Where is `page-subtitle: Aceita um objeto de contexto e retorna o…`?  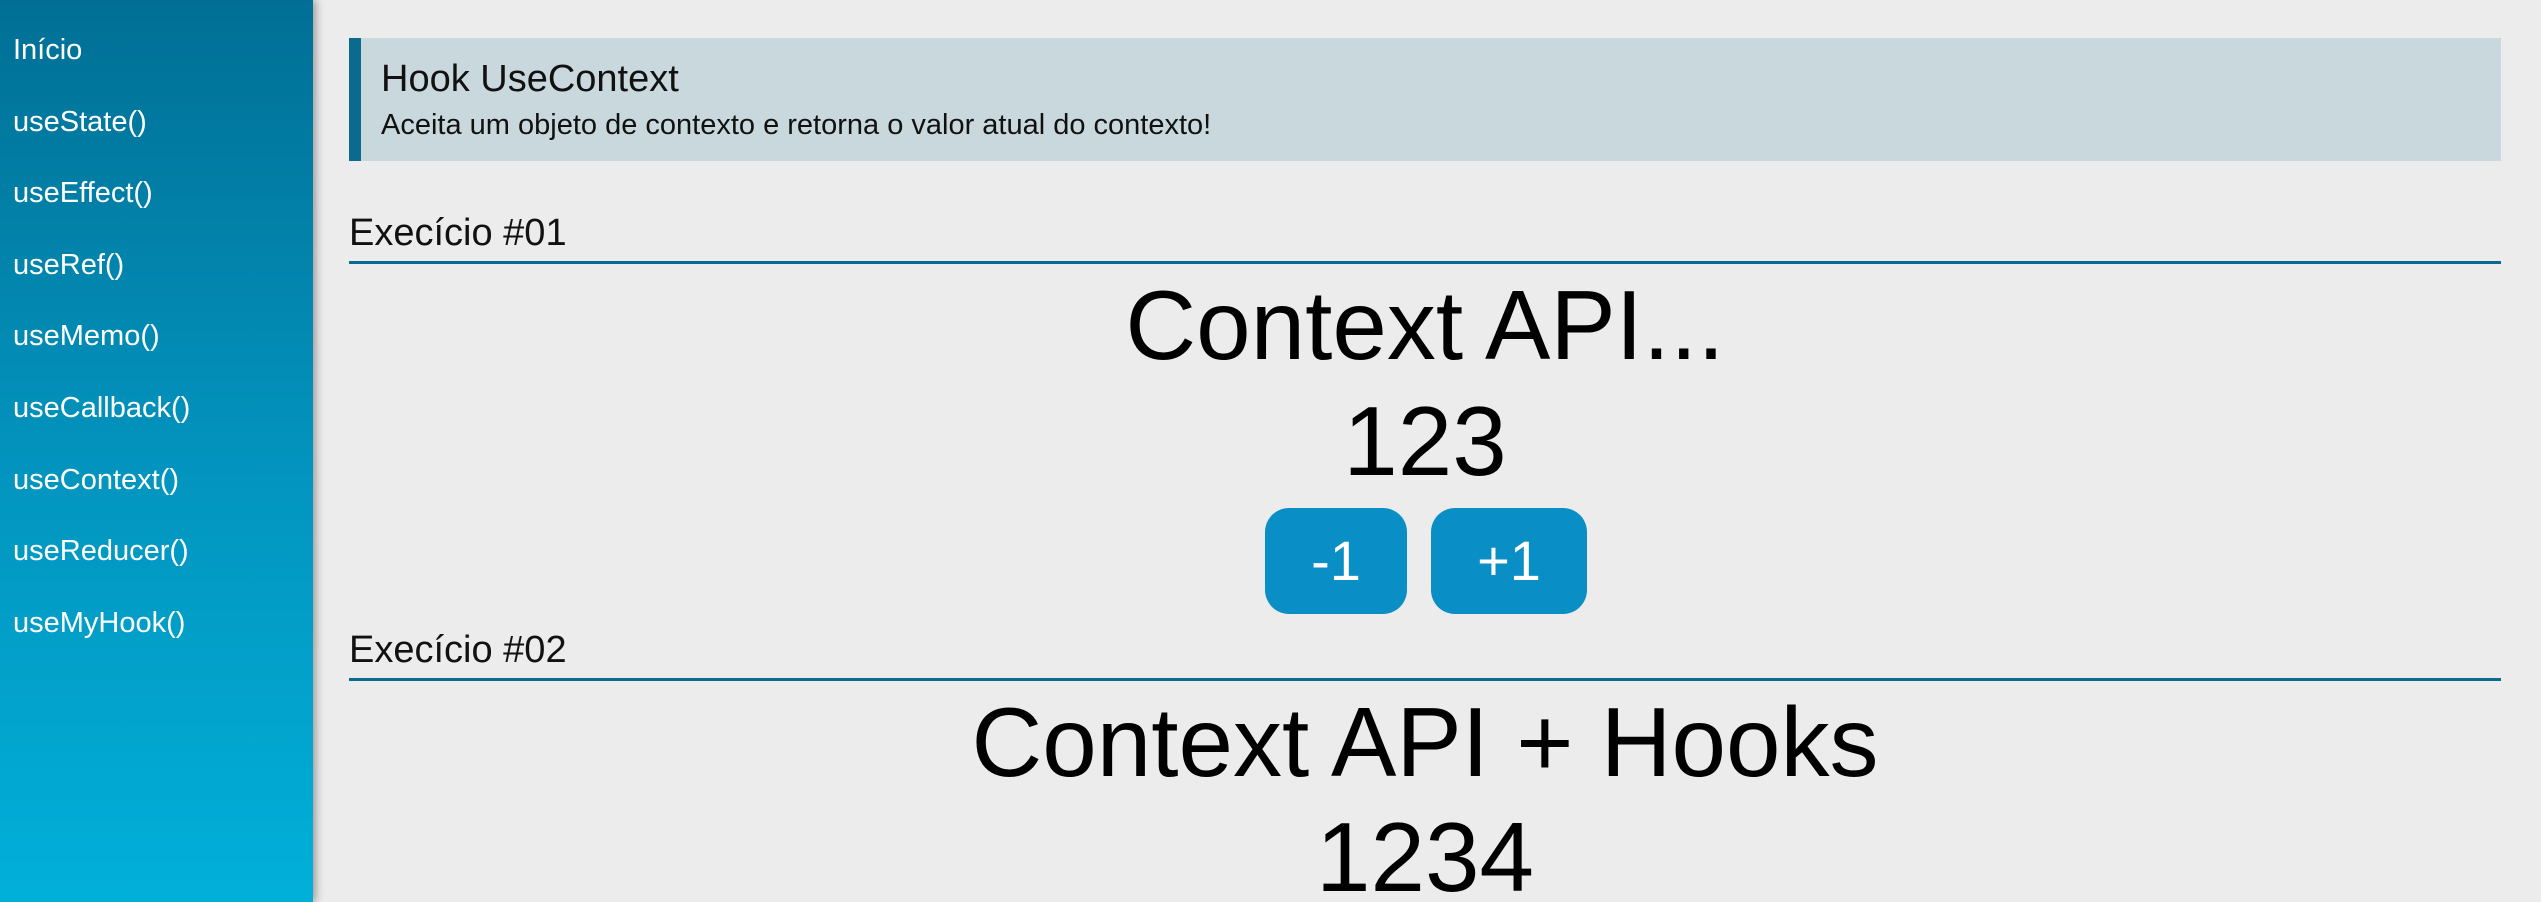 page-subtitle: Aceita um objeto de contexto e retorna o… is located at coordinates (796, 125).